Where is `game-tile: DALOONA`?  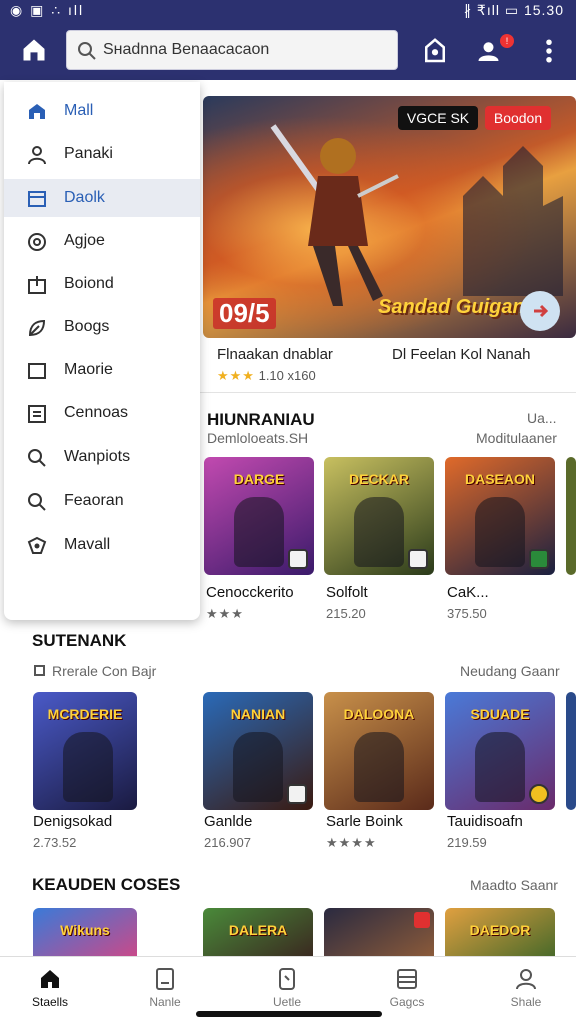
game-tile: DALOONA is located at coordinates (379, 751).